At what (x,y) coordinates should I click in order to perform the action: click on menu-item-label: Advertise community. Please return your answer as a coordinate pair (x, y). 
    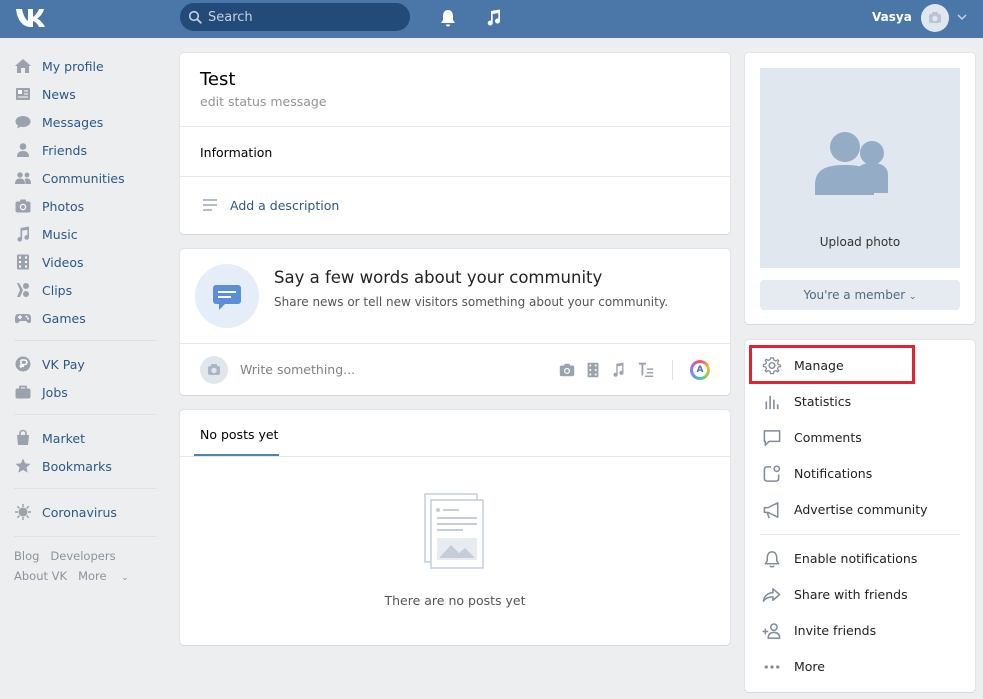
    Looking at the image, I should click on (861, 509).